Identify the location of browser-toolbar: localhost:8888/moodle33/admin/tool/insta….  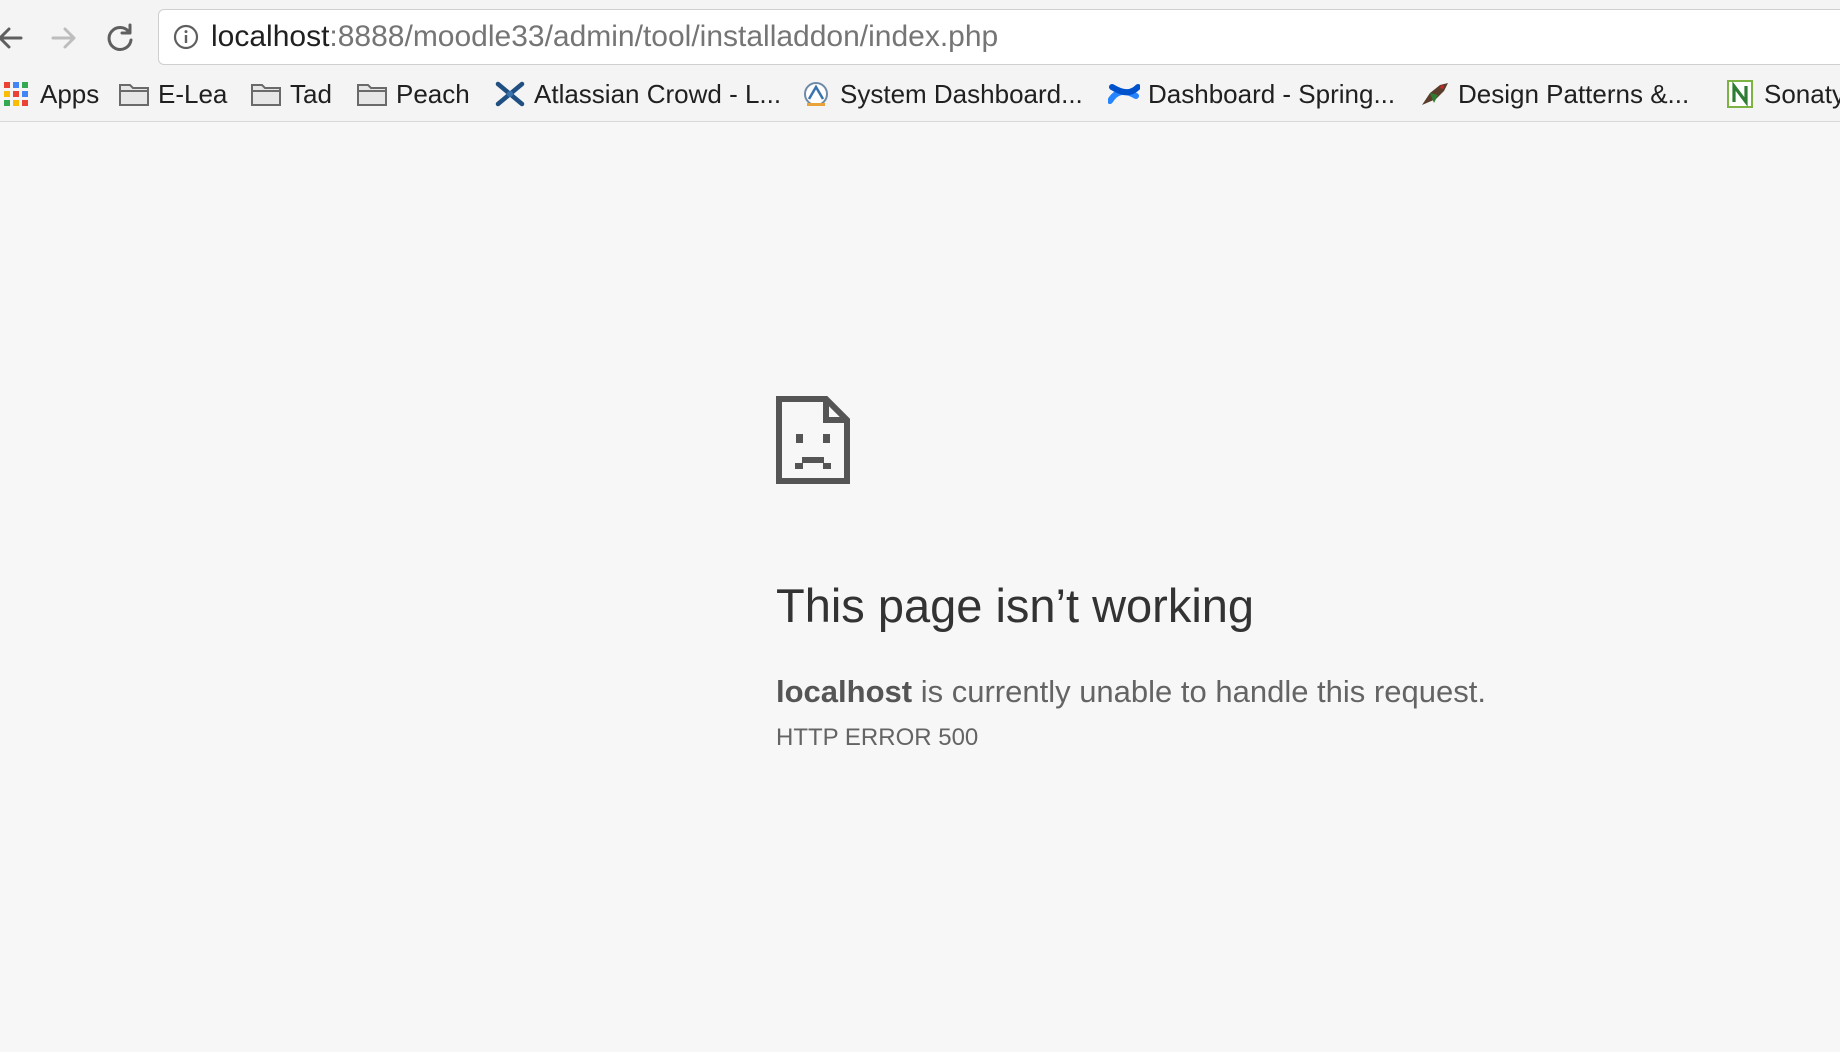
(920, 61).